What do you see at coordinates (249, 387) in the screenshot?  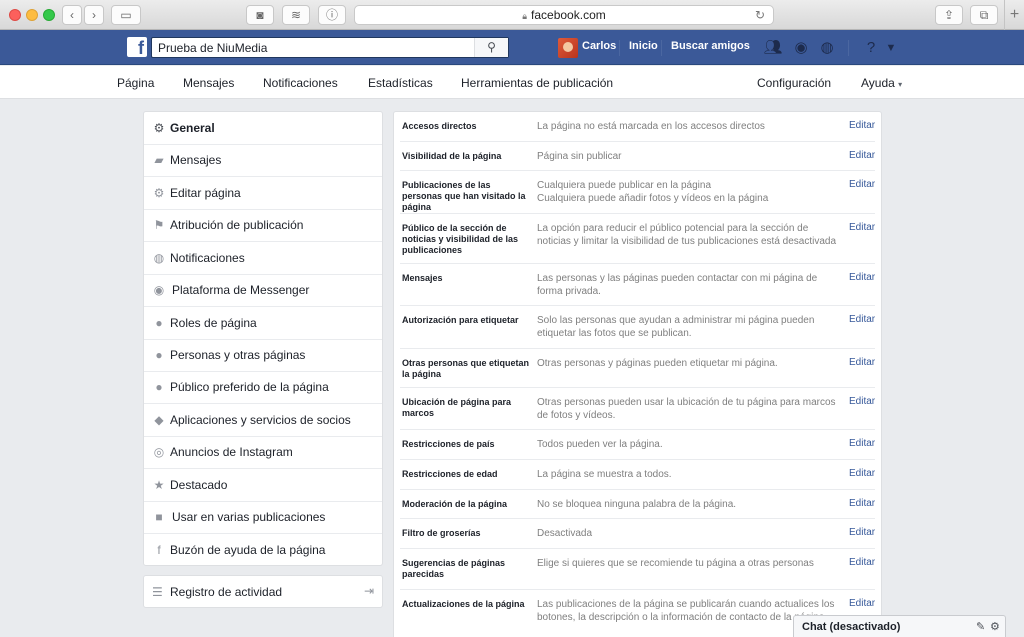 I see `sidebar-item-label: Público preferido de la página` at bounding box center [249, 387].